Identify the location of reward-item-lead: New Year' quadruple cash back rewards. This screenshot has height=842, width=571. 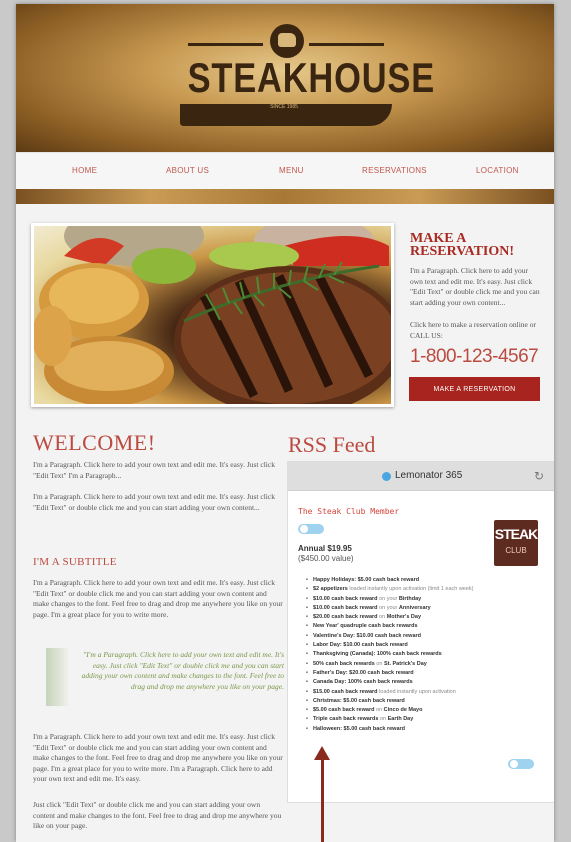
(365, 626).